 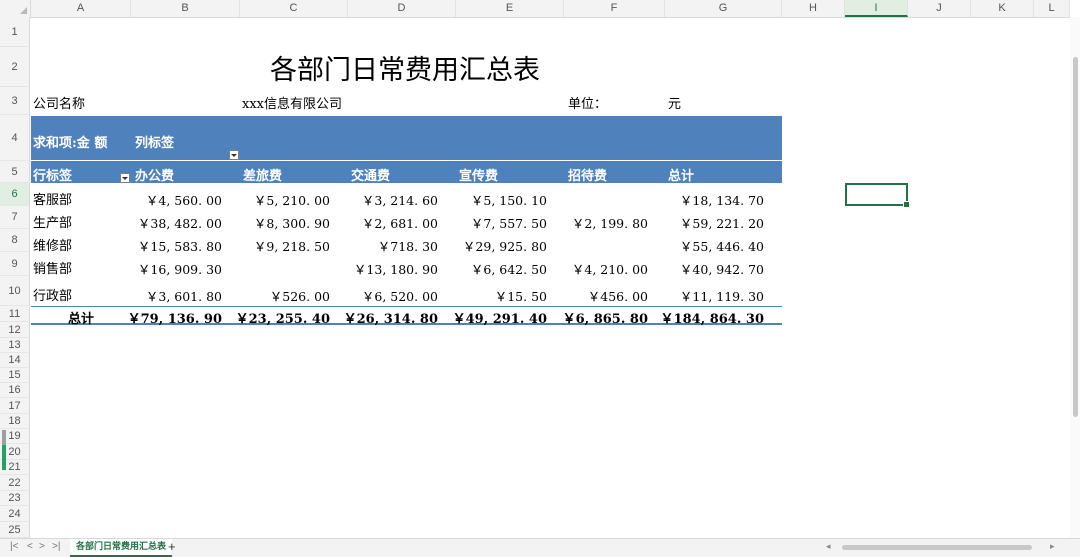 What do you see at coordinates (15, 67) in the screenshot?
I see `row-header-2: 2` at bounding box center [15, 67].